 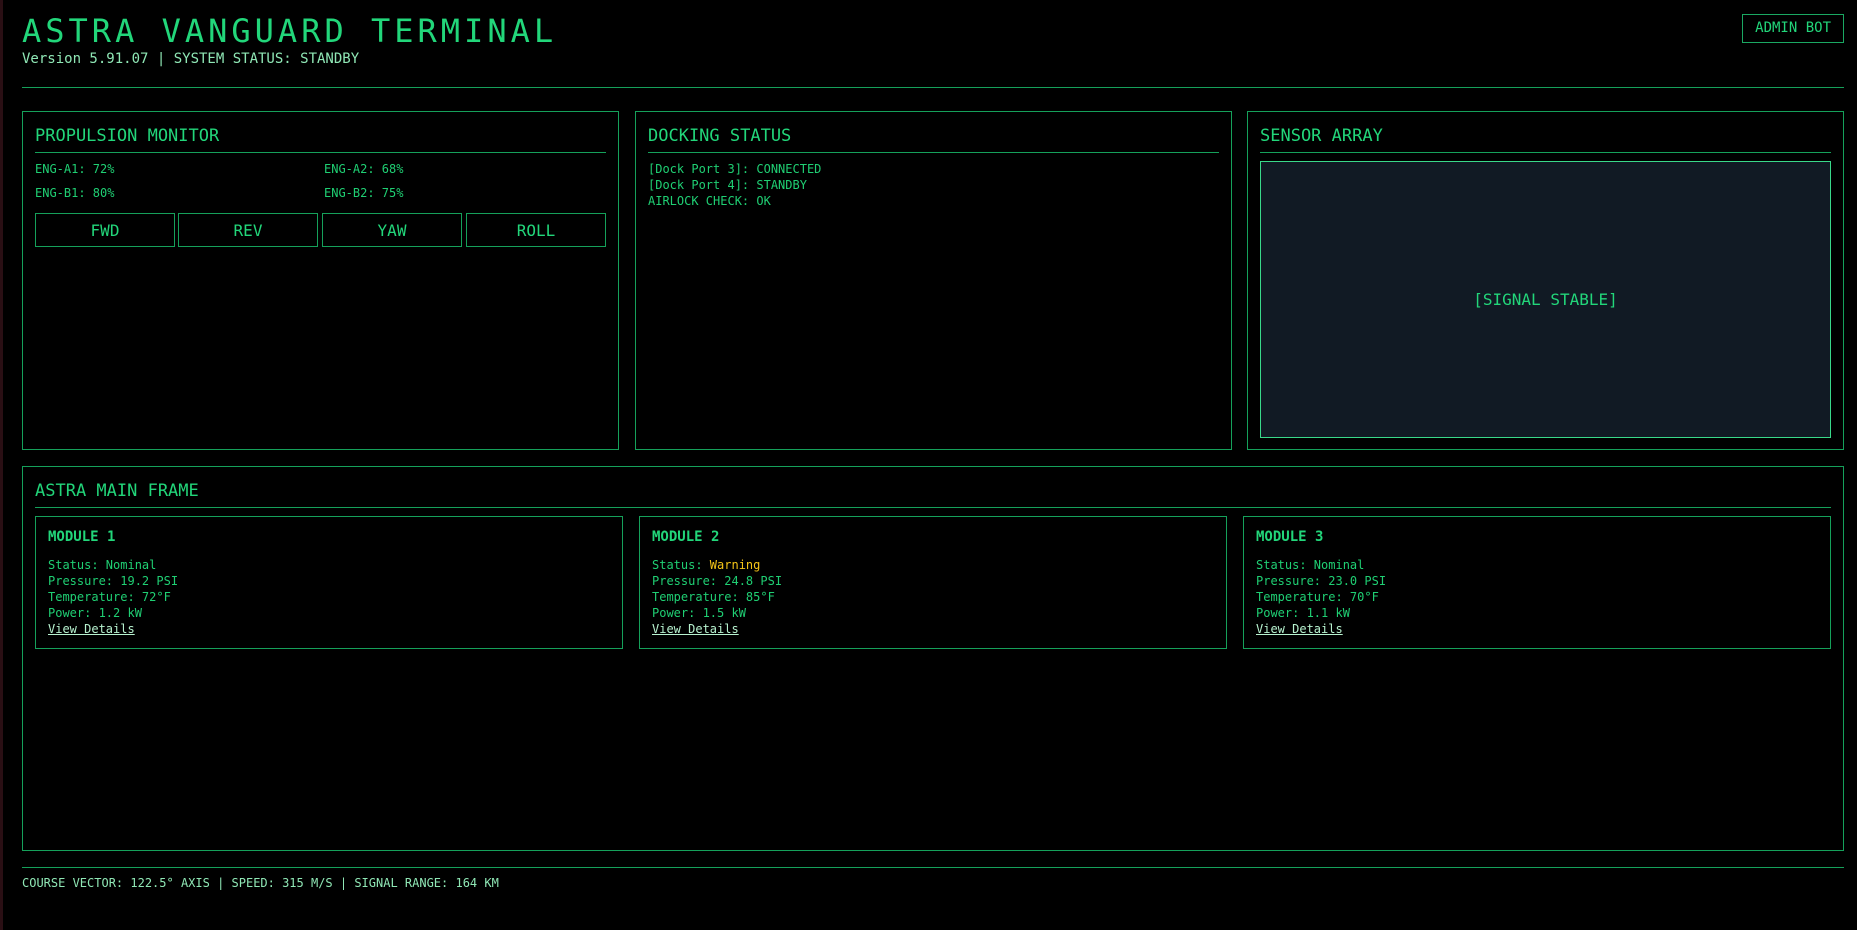 I want to click on engine-readout-b1: ENG-B1: 80%, so click(x=75, y=193).